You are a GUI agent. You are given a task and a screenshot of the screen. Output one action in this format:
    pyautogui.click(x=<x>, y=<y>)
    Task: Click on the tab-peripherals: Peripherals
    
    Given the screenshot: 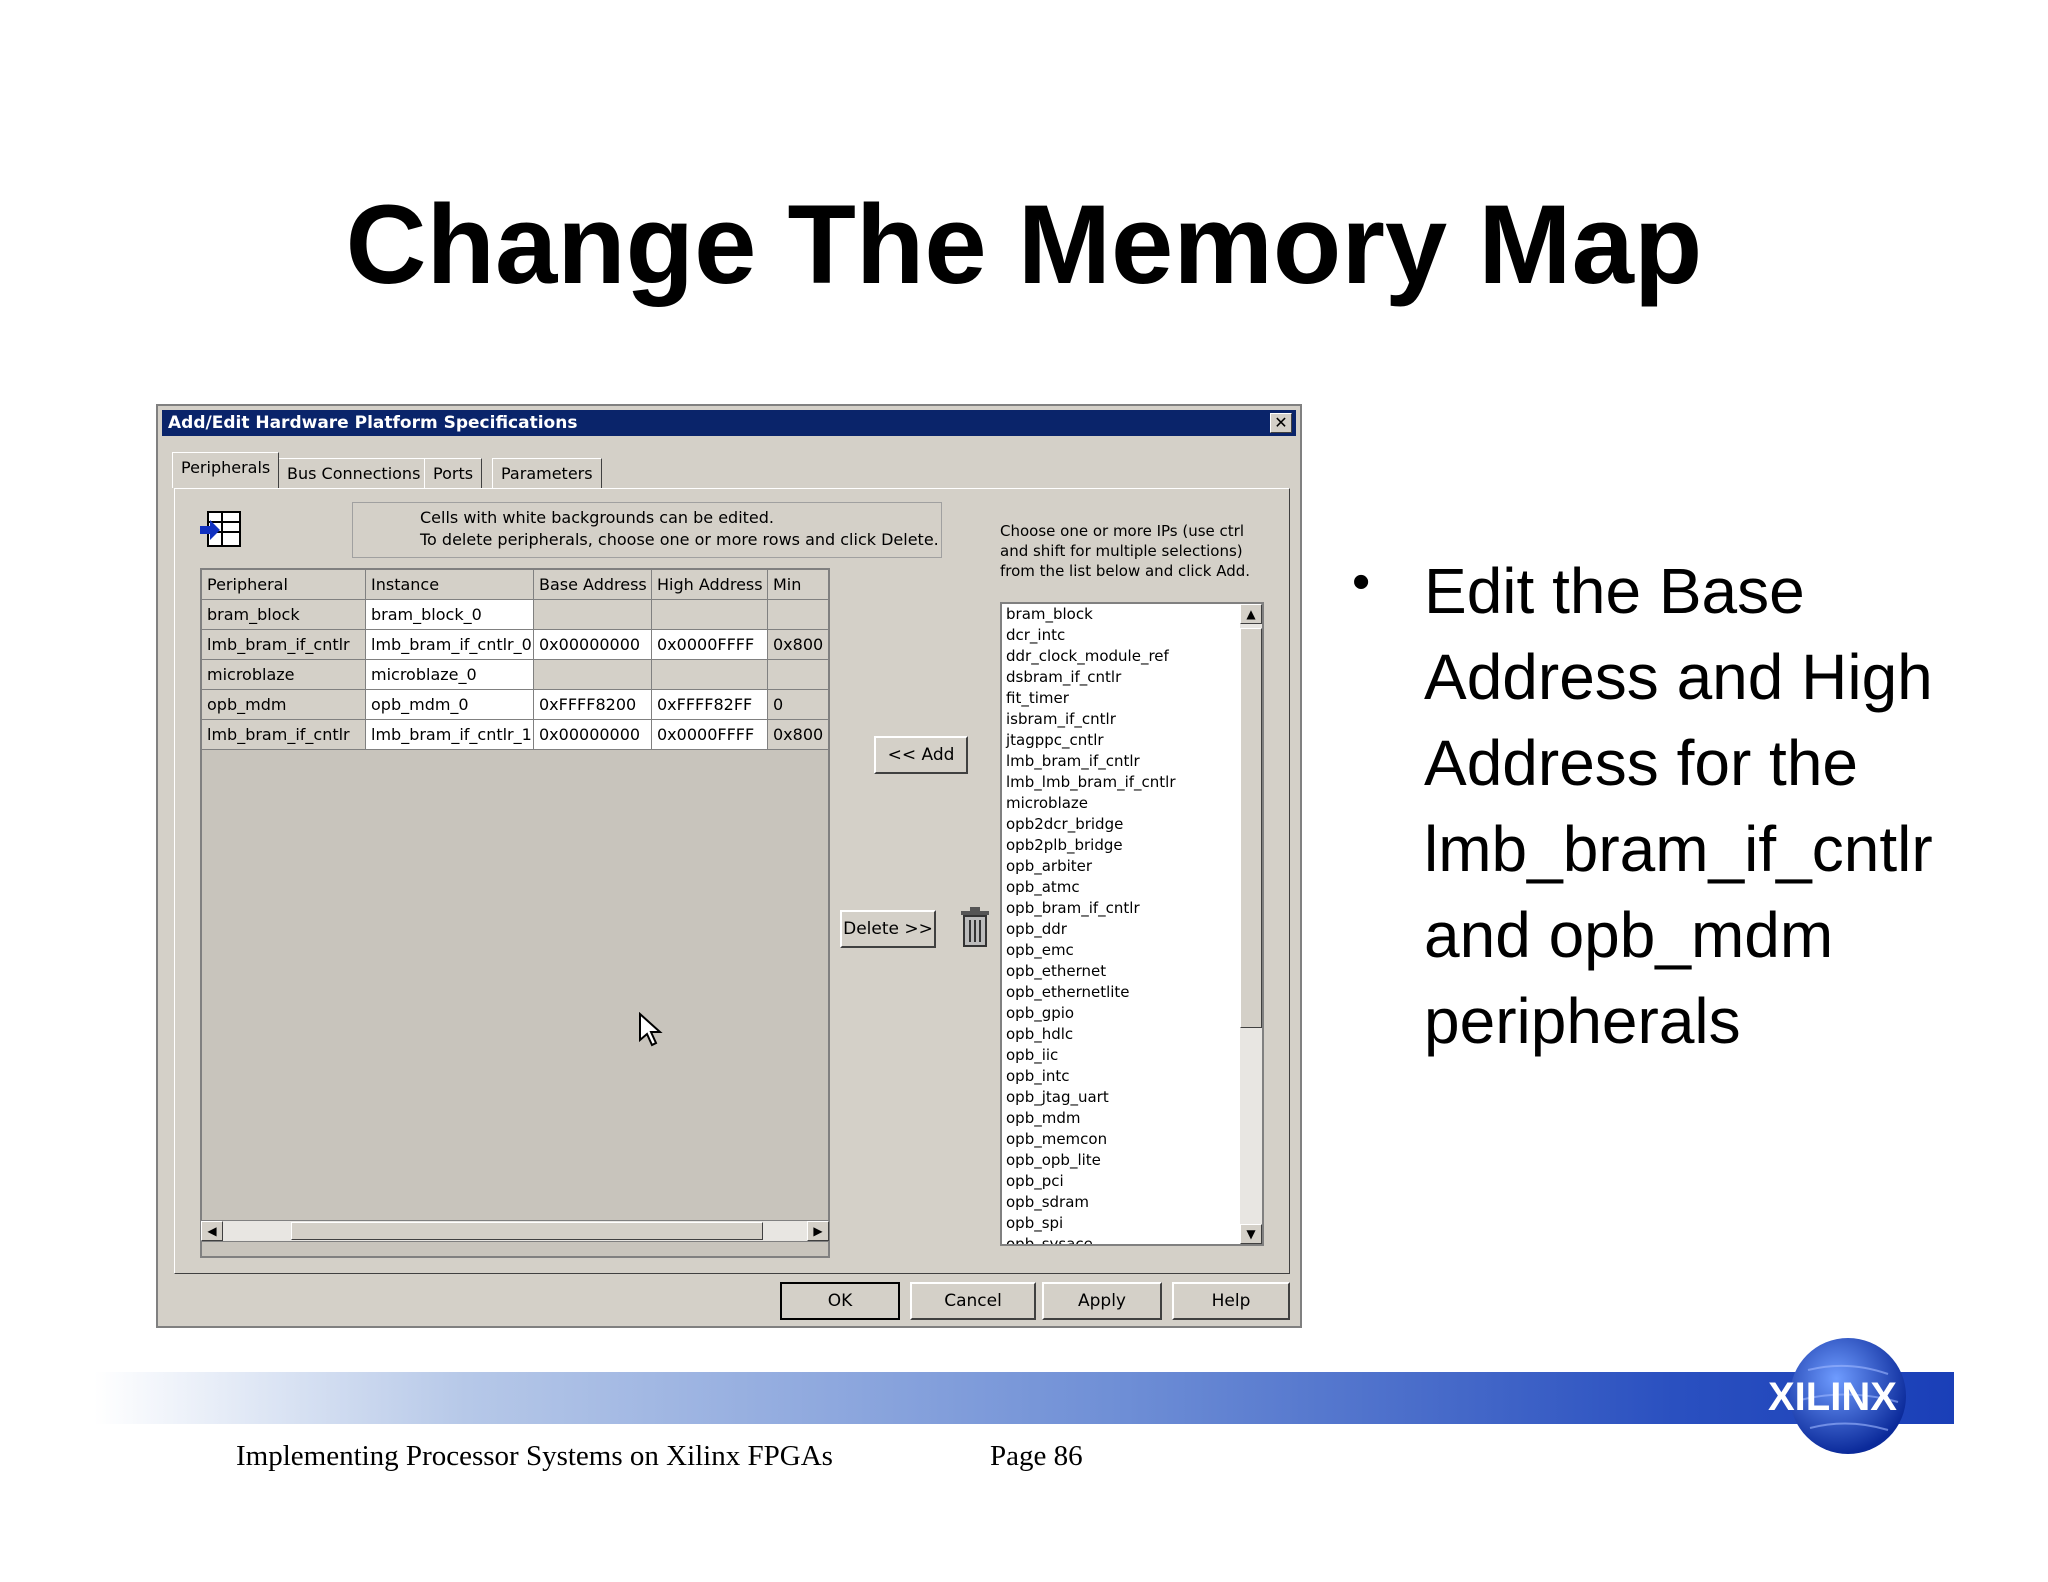 What is the action you would take?
    pyautogui.click(x=226, y=470)
    